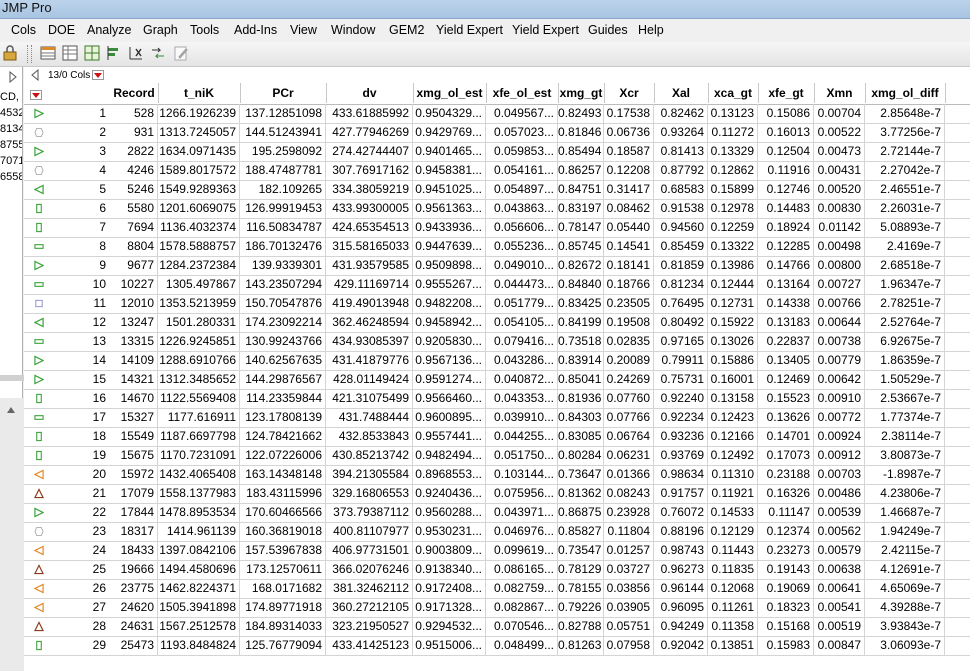 This screenshot has height=671, width=970. Describe the element at coordinates (786, 588) in the screenshot. I see `cell-xfe-gt: 0.19069` at that location.